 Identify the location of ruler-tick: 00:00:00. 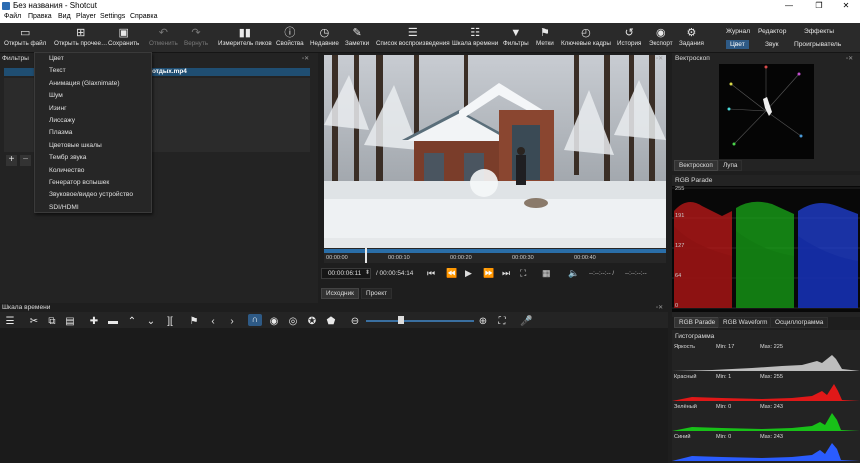
(337, 258).